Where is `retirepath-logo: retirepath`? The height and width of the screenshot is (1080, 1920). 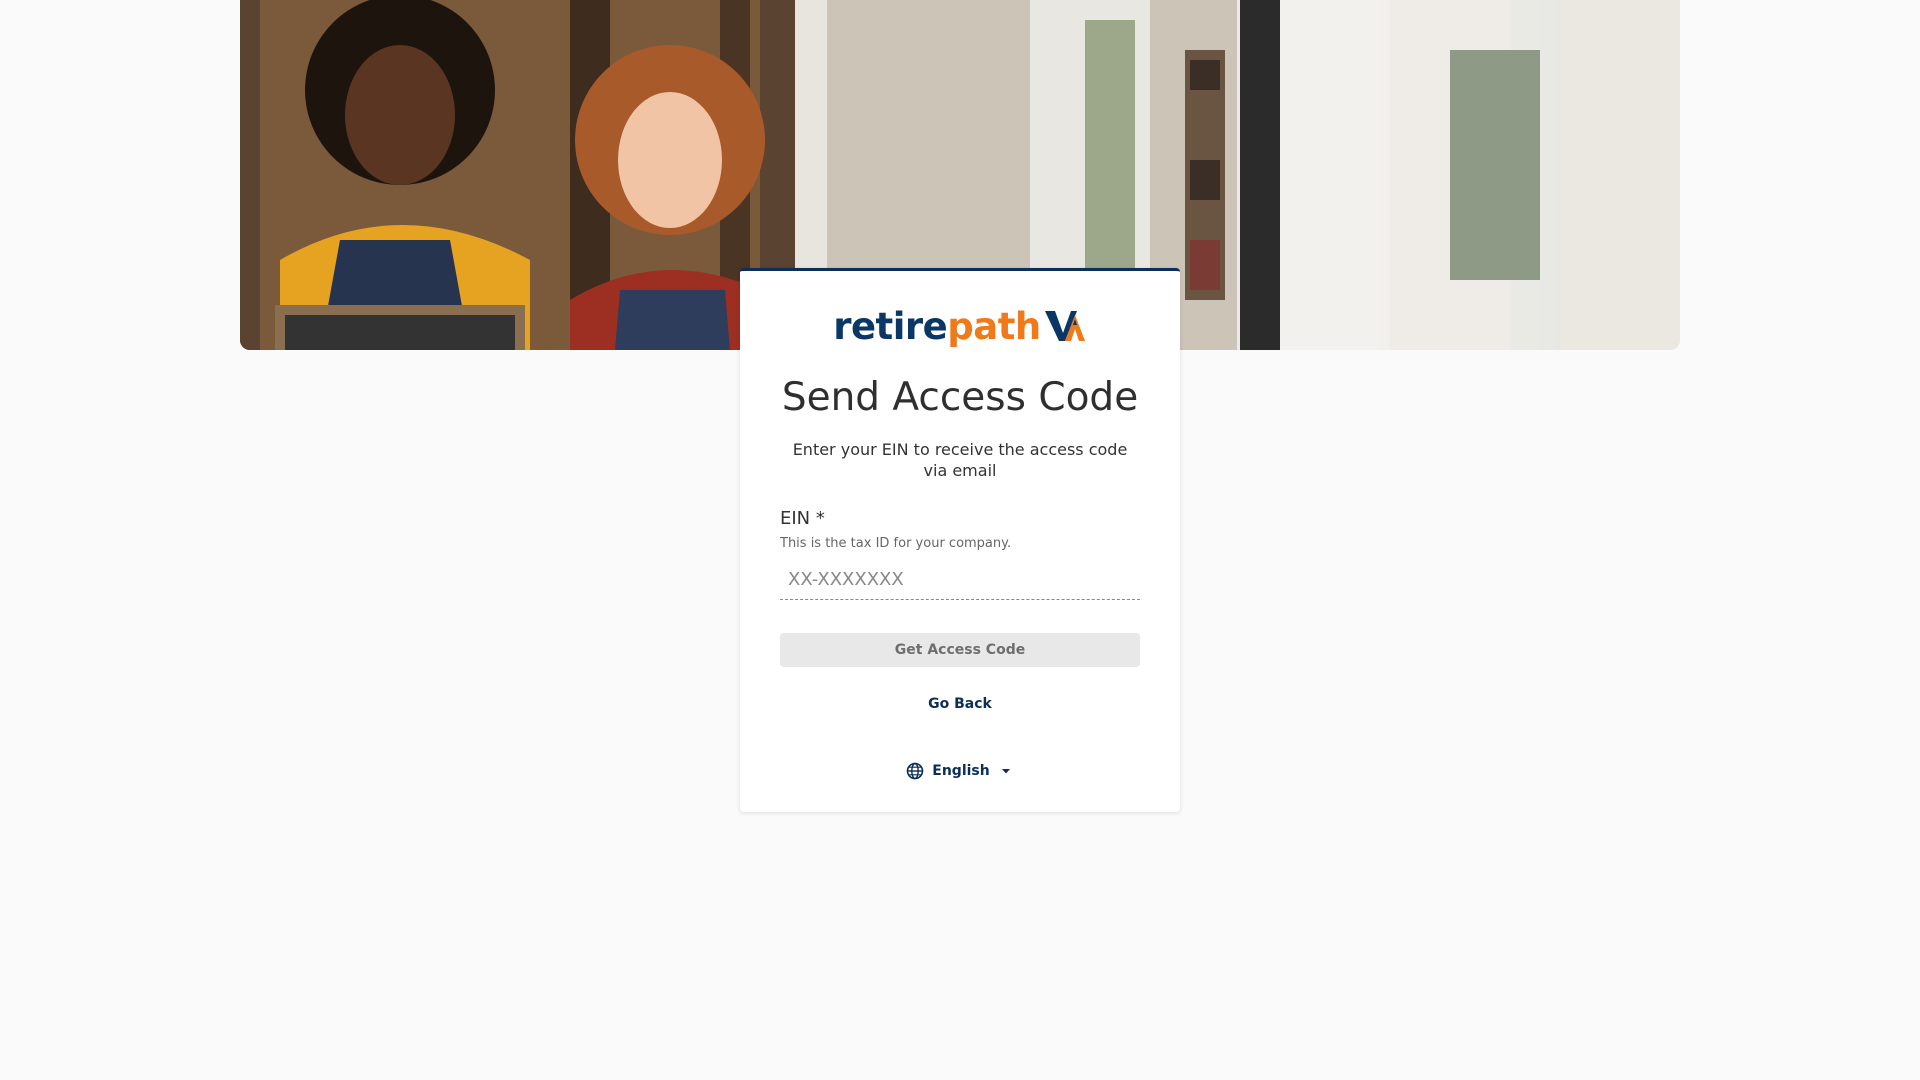
retirepath-logo: retirepath is located at coordinates (960, 327).